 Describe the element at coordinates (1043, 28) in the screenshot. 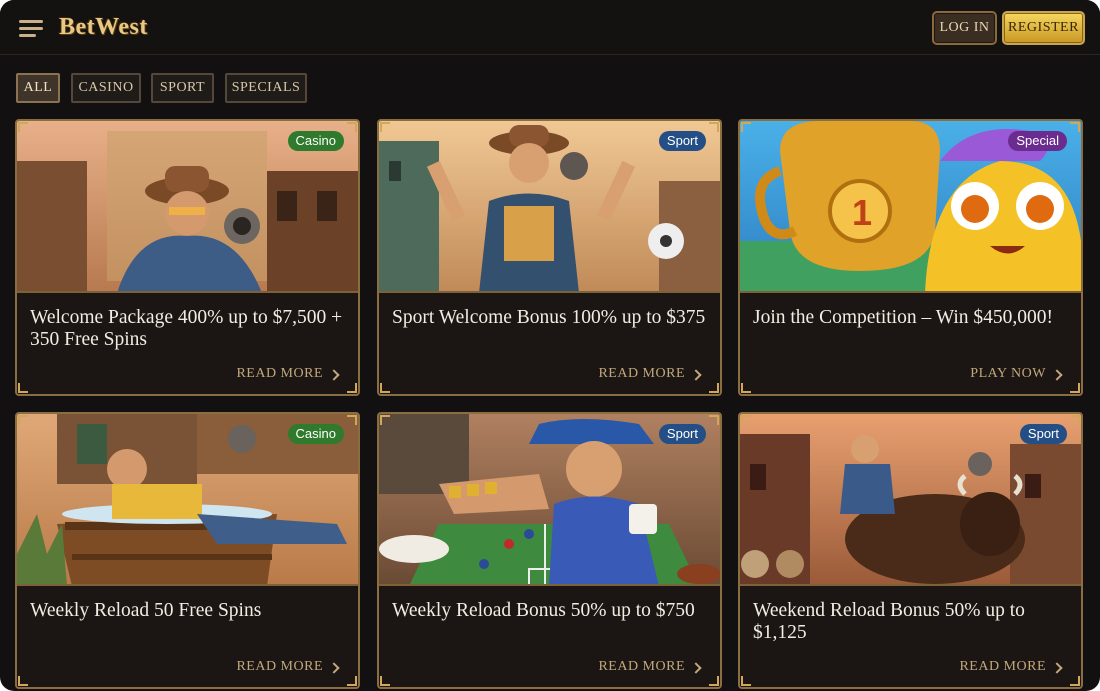

I see `register-button: REGISTER` at that location.